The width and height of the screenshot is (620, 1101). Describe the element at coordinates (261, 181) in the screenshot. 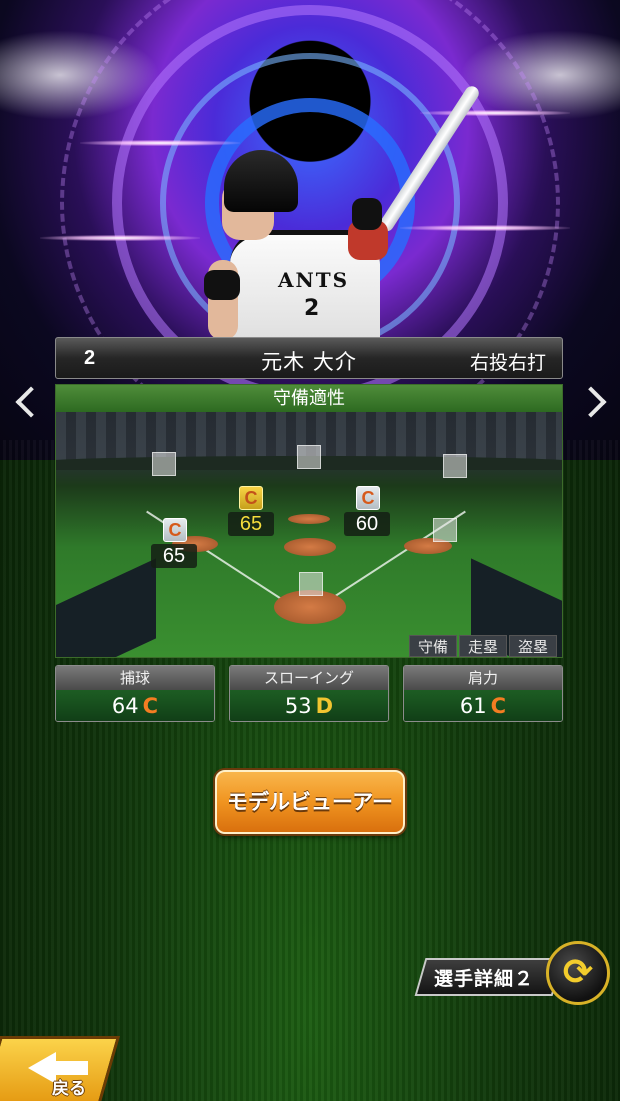

I see `helmet` at that location.